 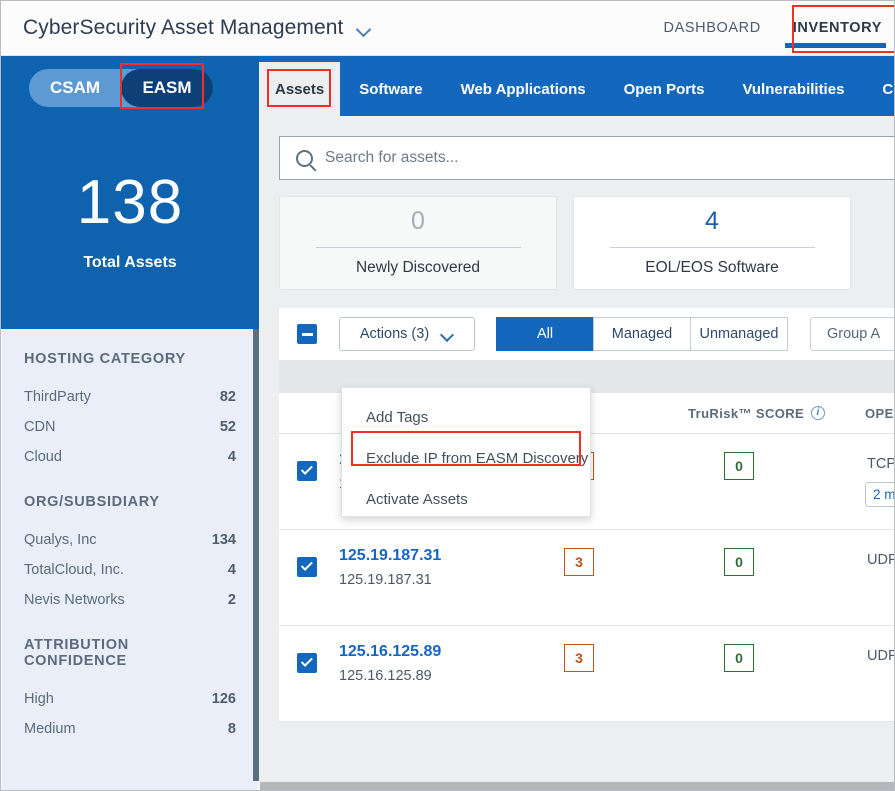 What do you see at coordinates (130, 202) in the screenshot?
I see `total-assets-value: 138` at bounding box center [130, 202].